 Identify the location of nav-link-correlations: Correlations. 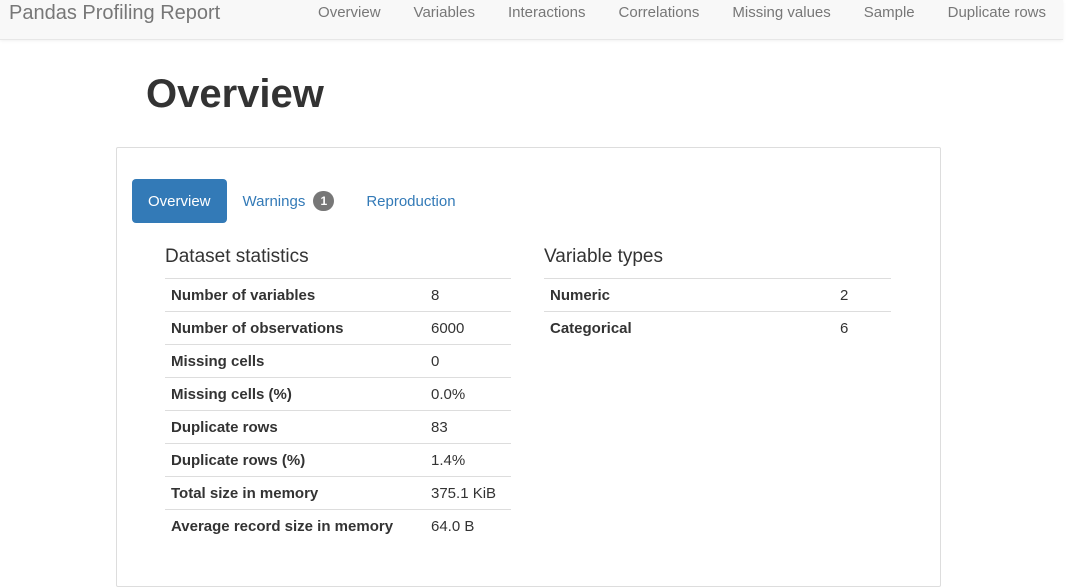
(659, 13).